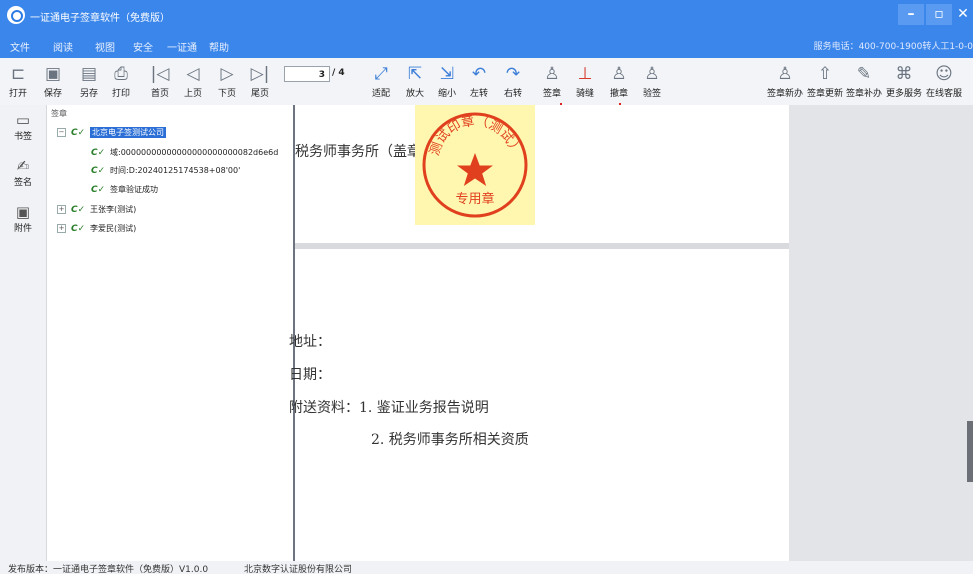 The image size is (973, 575). I want to click on verify-sign-button: ♙ 验签, so click(652, 82).